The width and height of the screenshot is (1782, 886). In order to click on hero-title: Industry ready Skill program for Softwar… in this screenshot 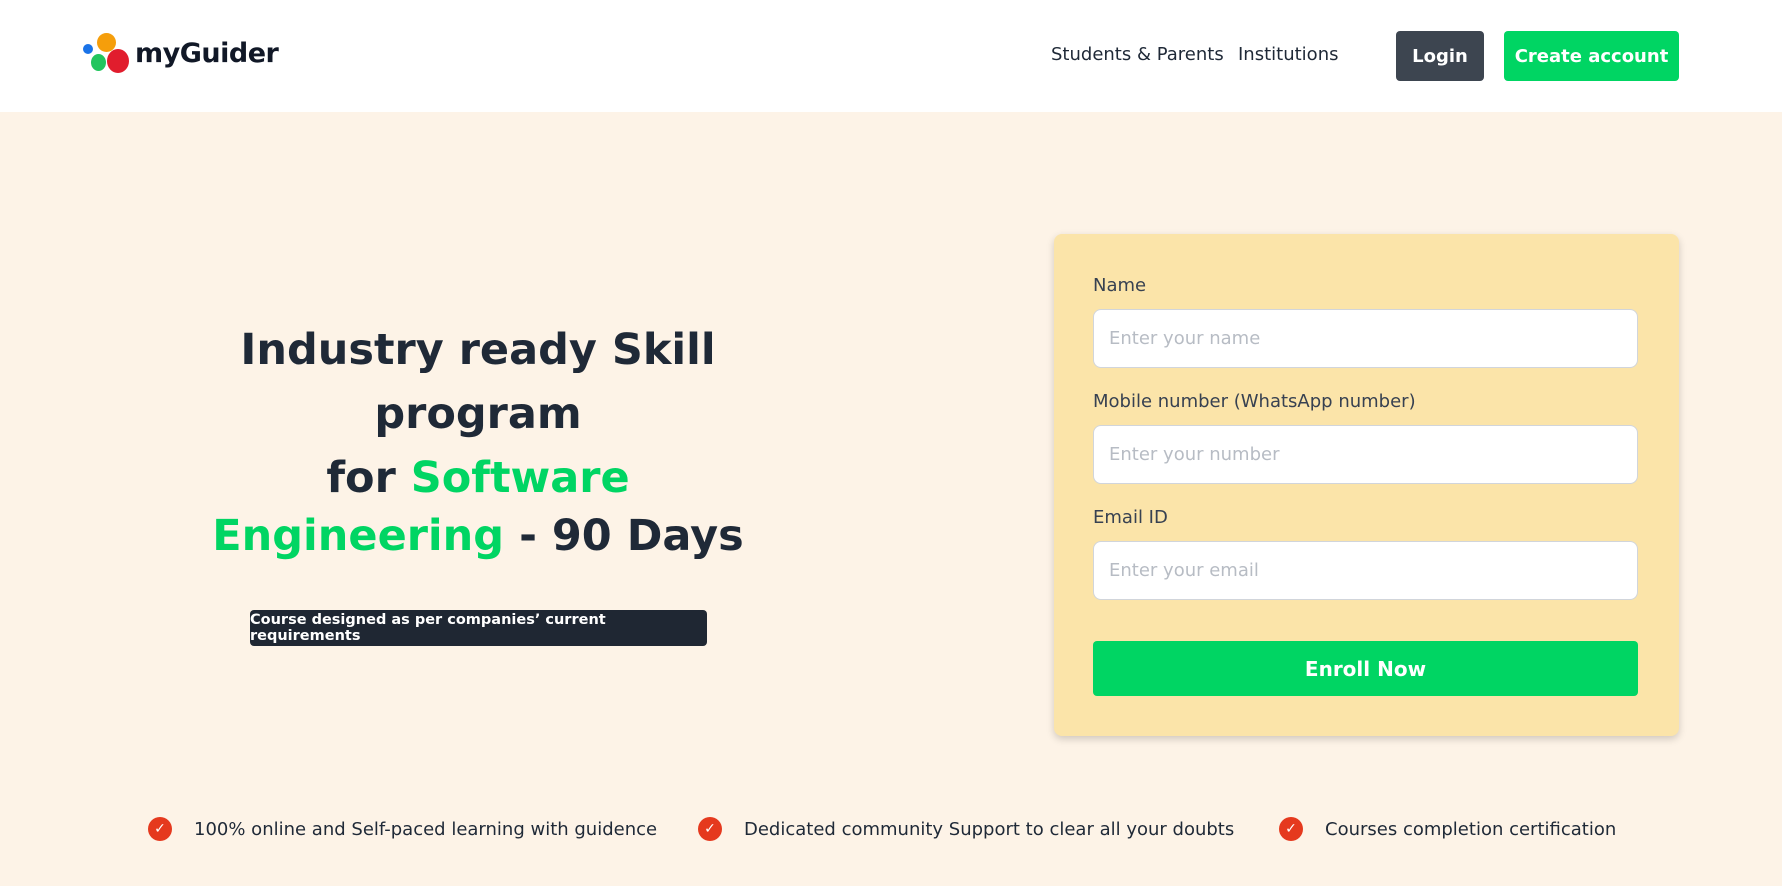, I will do `click(478, 440)`.